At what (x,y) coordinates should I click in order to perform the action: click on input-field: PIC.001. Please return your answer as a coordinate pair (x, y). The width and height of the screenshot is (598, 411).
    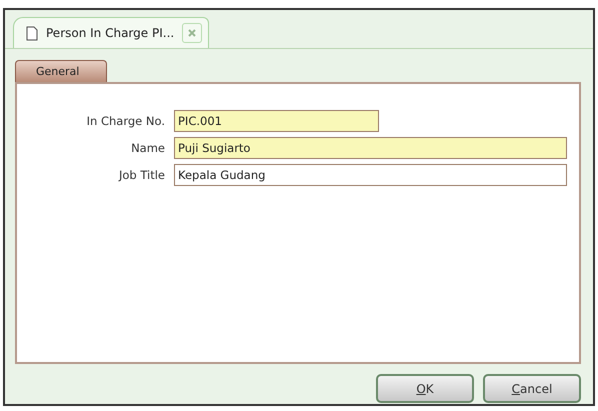
    Looking at the image, I should click on (276, 121).